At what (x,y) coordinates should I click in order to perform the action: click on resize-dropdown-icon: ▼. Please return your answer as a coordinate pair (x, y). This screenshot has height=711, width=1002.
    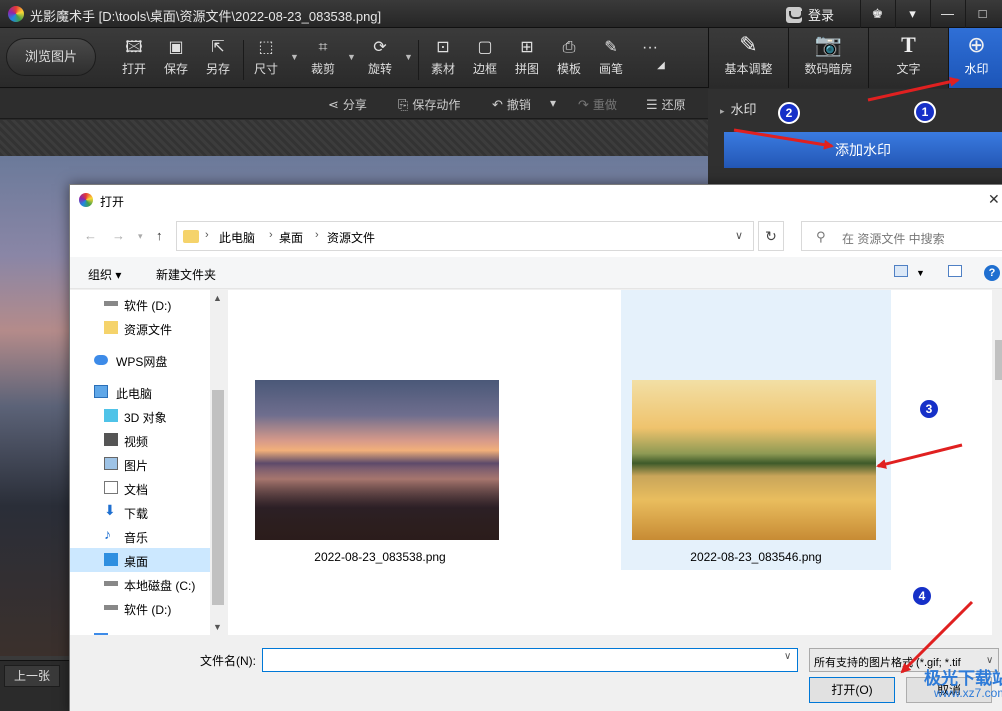
    Looking at the image, I should click on (294, 57).